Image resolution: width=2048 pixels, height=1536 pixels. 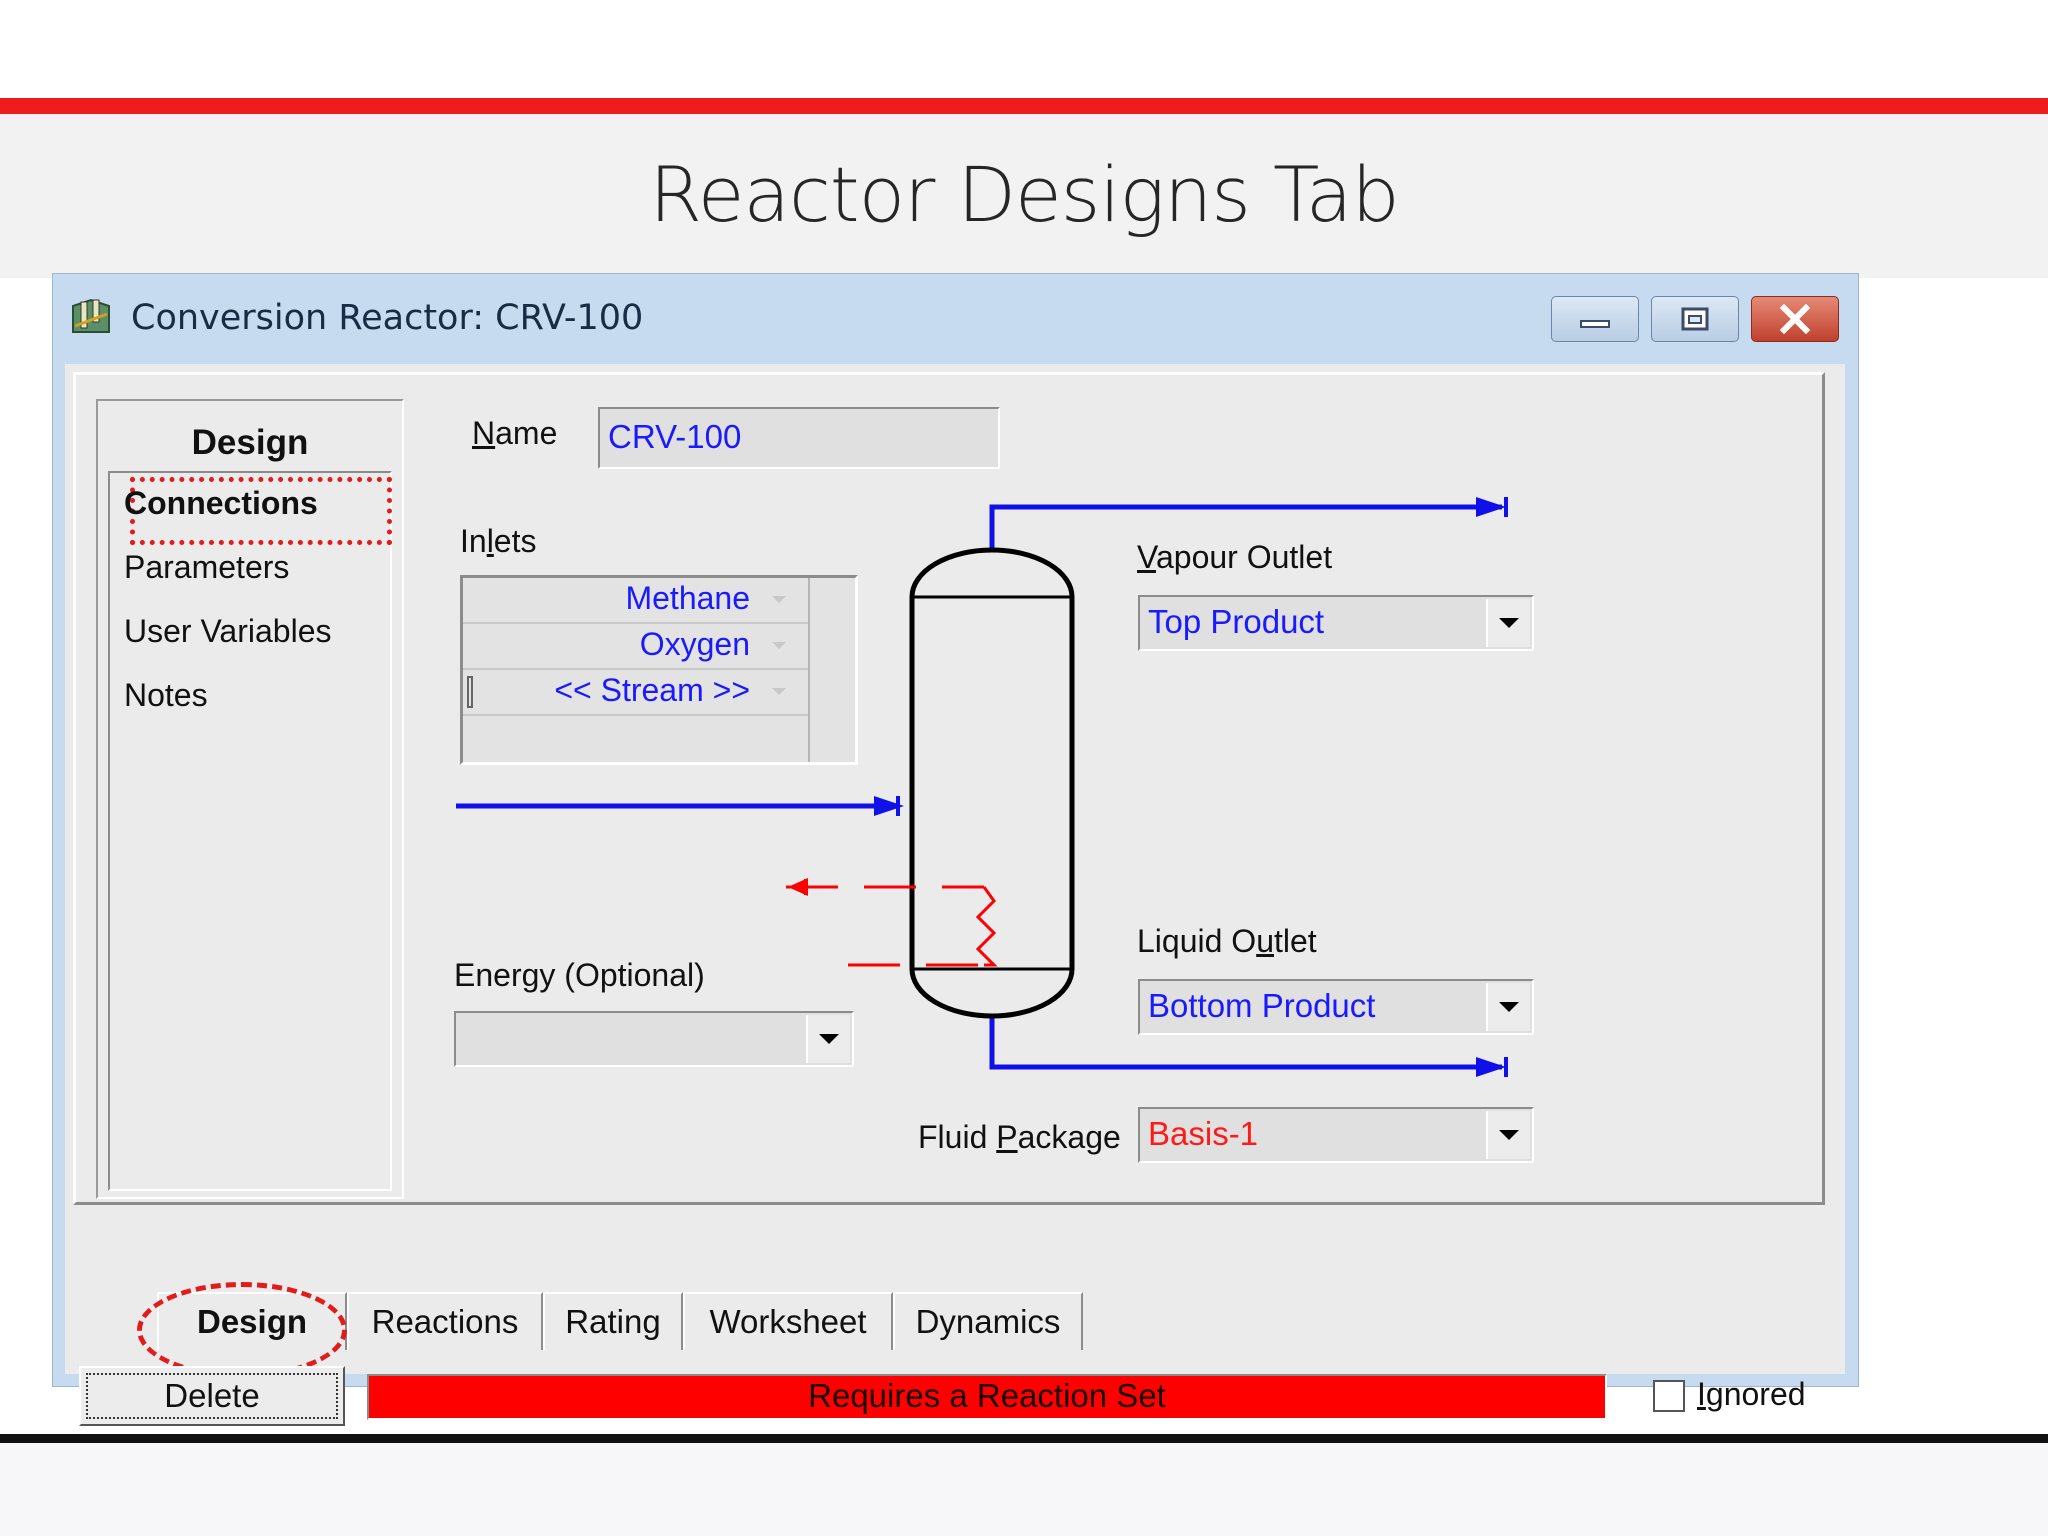 I want to click on vapour-outlet-combo: Top Product, so click(x=1336, y=623).